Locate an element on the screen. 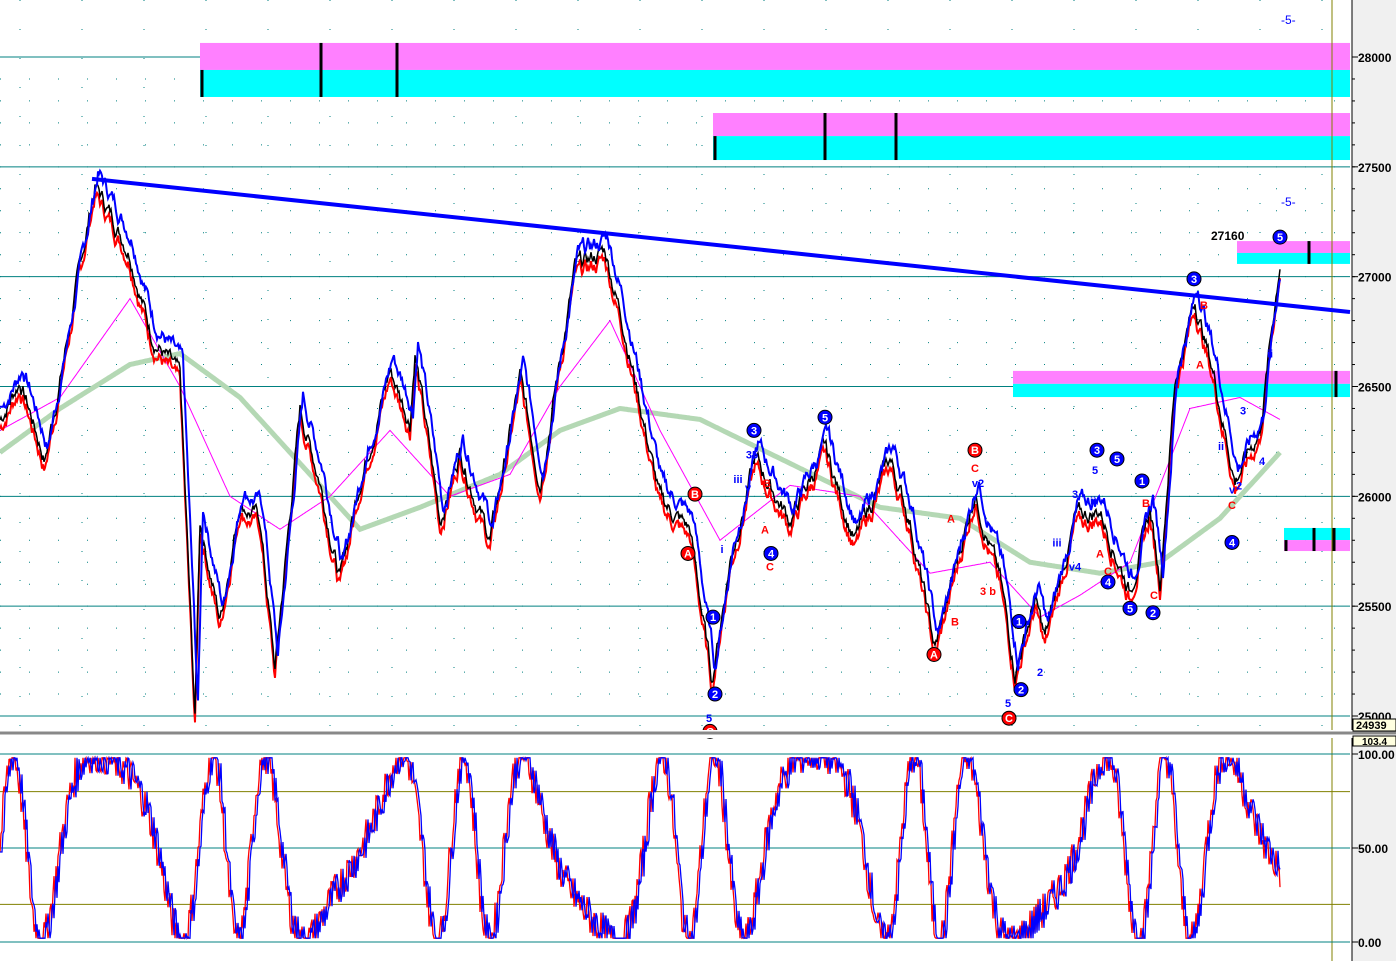  wave-text: i is located at coordinates (721, 550).